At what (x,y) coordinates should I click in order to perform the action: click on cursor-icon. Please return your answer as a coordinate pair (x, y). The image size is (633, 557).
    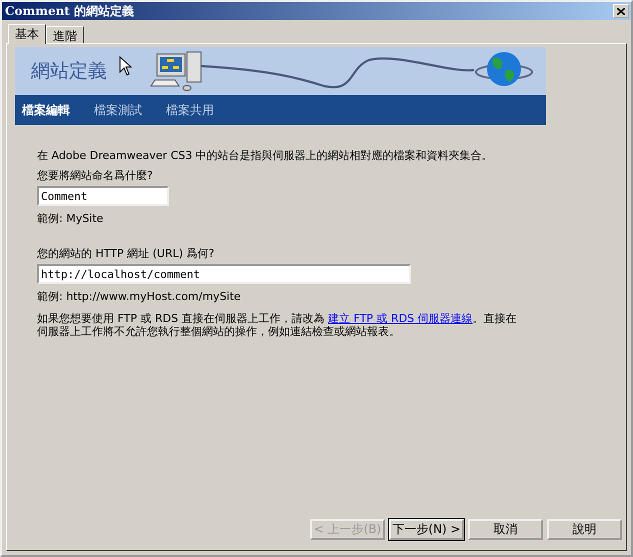
    Looking at the image, I should click on (125, 66).